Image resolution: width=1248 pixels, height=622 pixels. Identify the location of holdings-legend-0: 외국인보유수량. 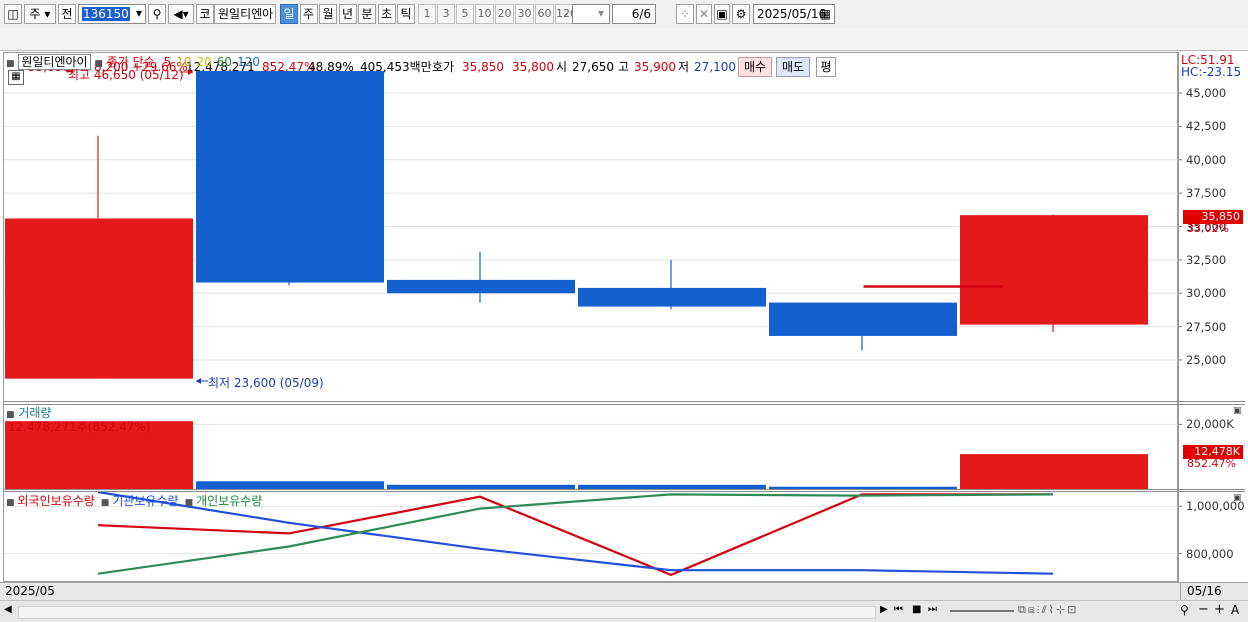
(56, 501).